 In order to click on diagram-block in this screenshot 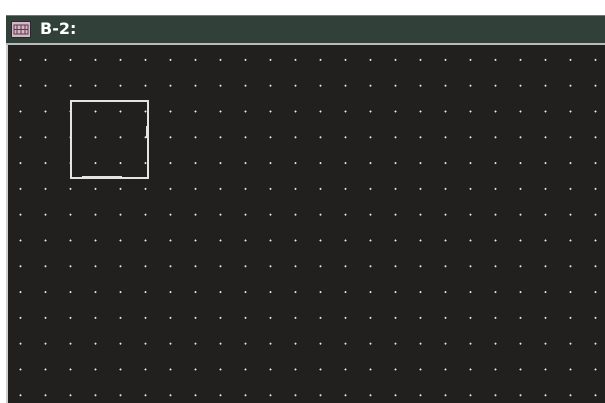, I will do `click(109, 139)`.